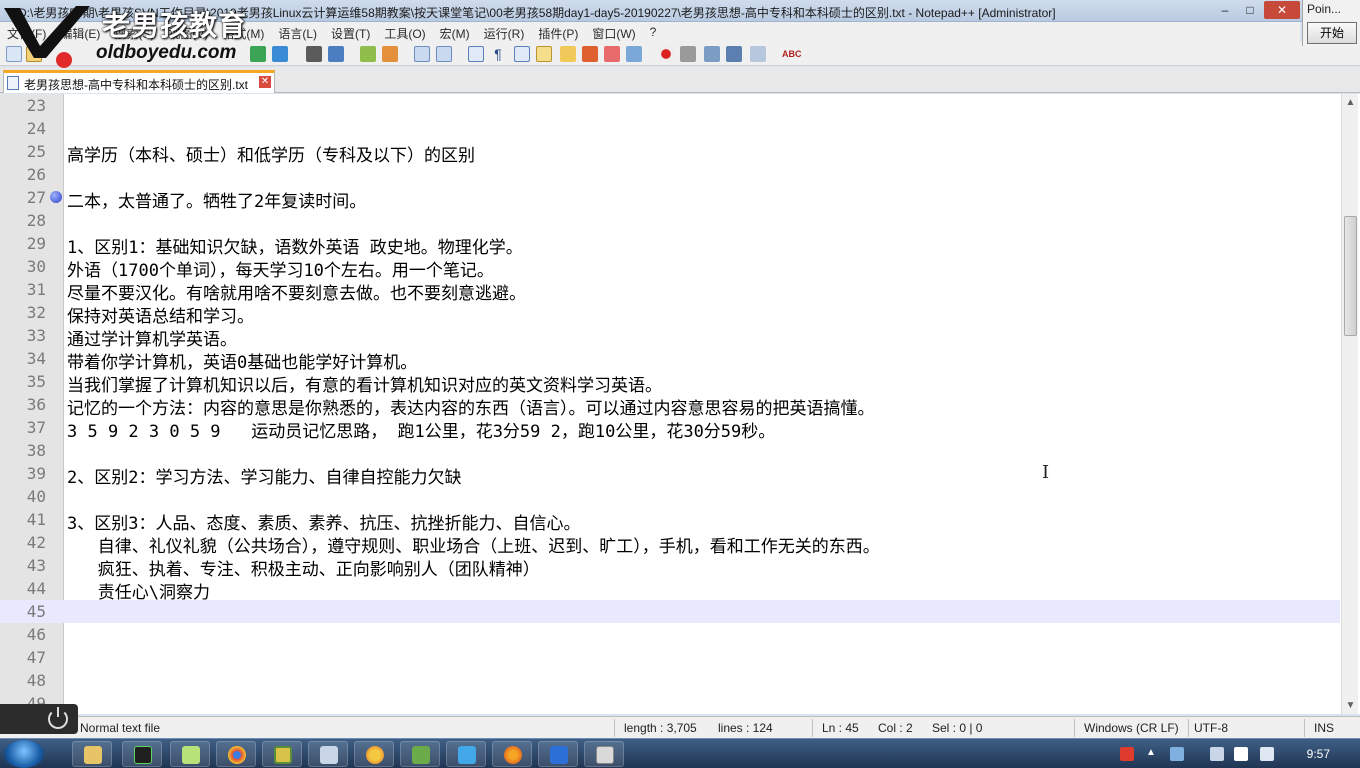 This screenshot has height=768, width=1360. Describe the element at coordinates (476, 54) in the screenshot. I see `word-wrap-icon` at that location.